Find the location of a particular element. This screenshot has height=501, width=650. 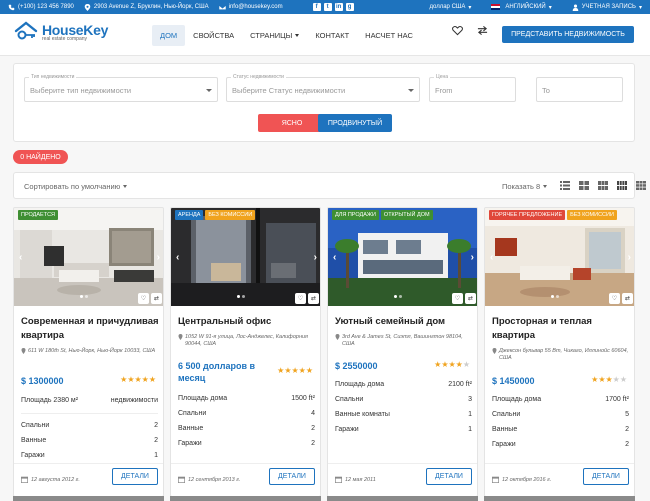

grid-4-view-icon is located at coordinates (622, 185).